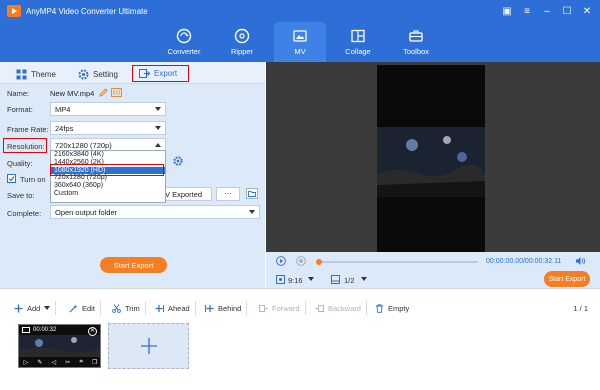  I want to click on behind-label: Behind, so click(230, 308).